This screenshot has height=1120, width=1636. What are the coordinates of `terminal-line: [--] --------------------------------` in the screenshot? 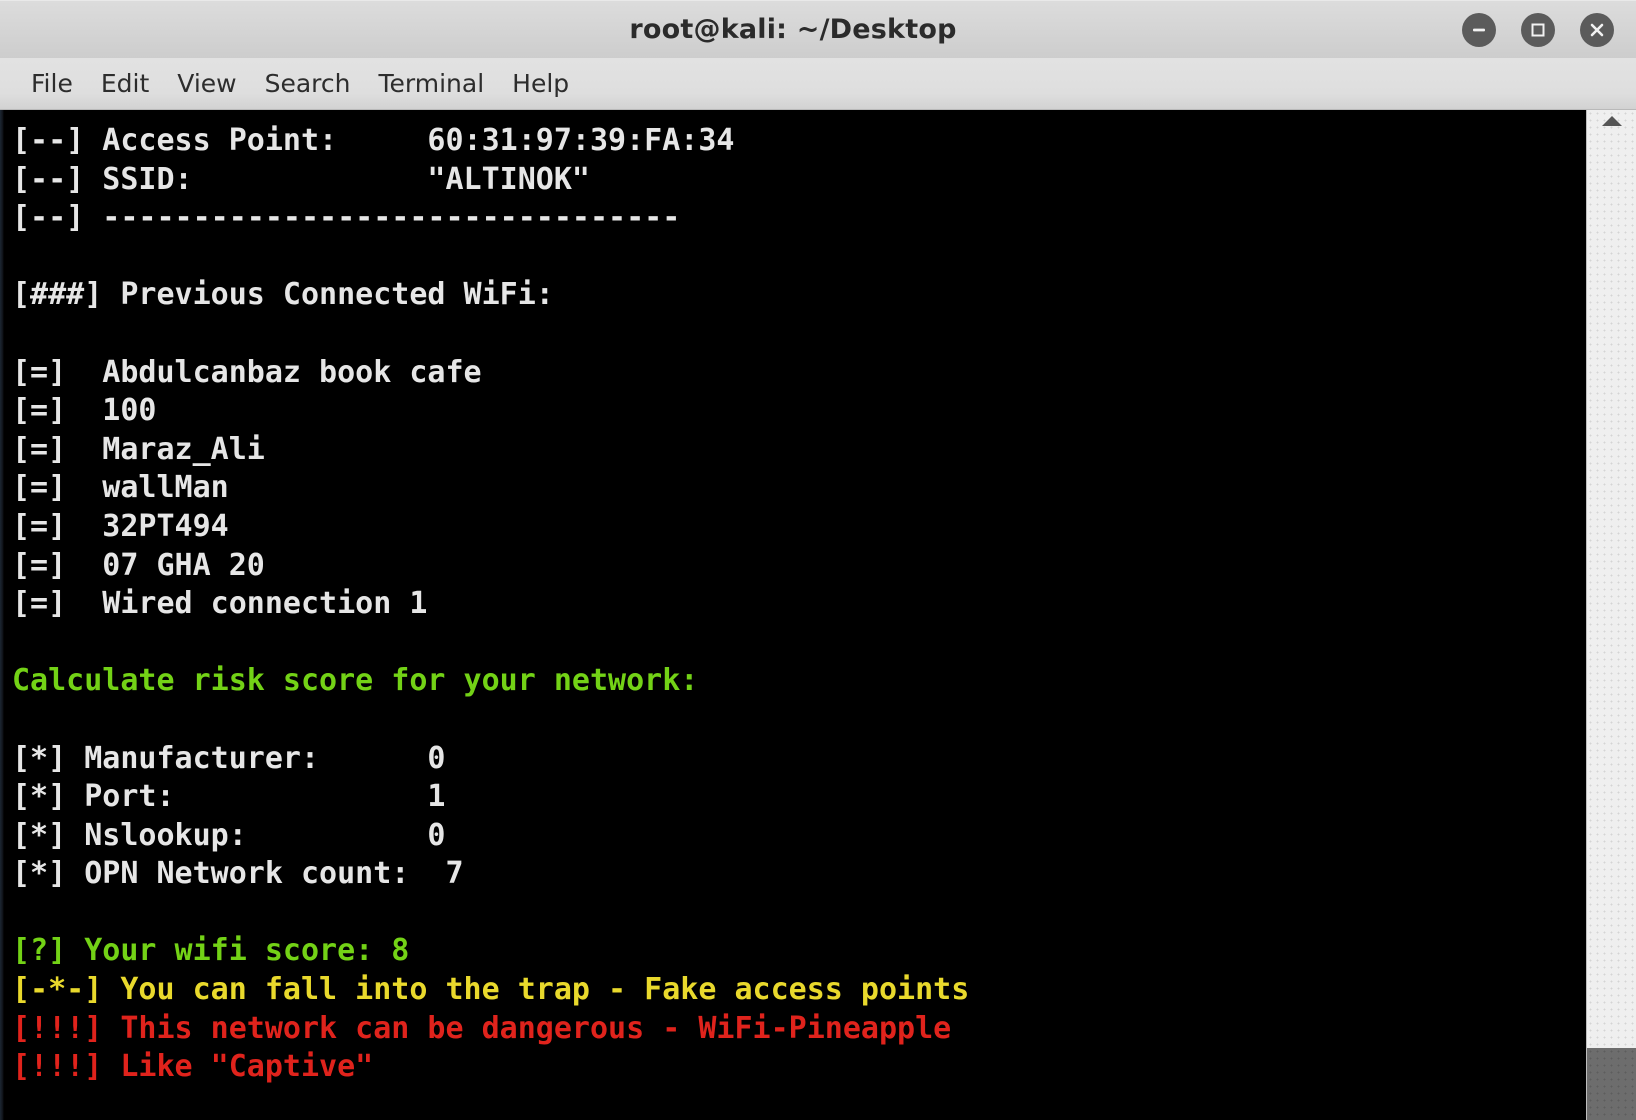 It's located at (346, 218).